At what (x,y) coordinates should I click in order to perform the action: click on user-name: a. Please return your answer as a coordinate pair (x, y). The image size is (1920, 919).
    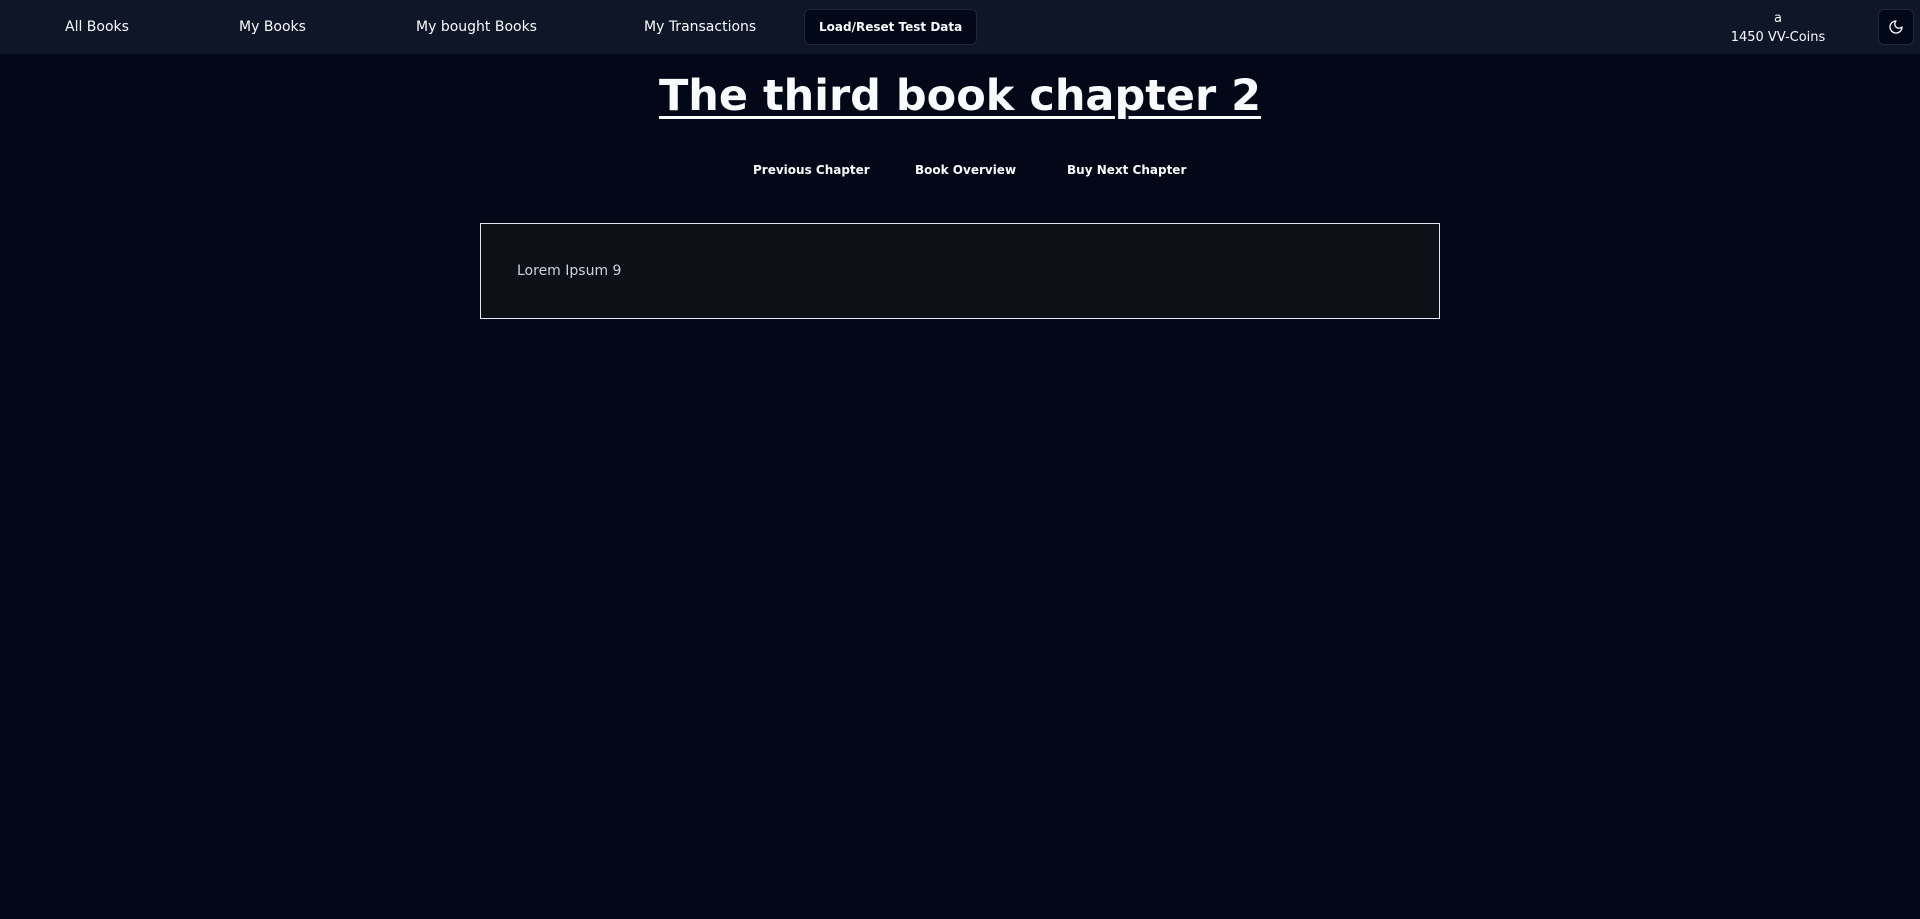
    Looking at the image, I should click on (1778, 18).